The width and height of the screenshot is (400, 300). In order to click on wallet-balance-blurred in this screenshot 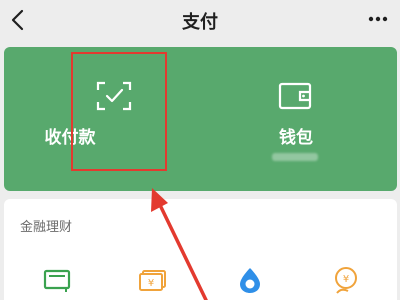, I will do `click(295, 157)`.